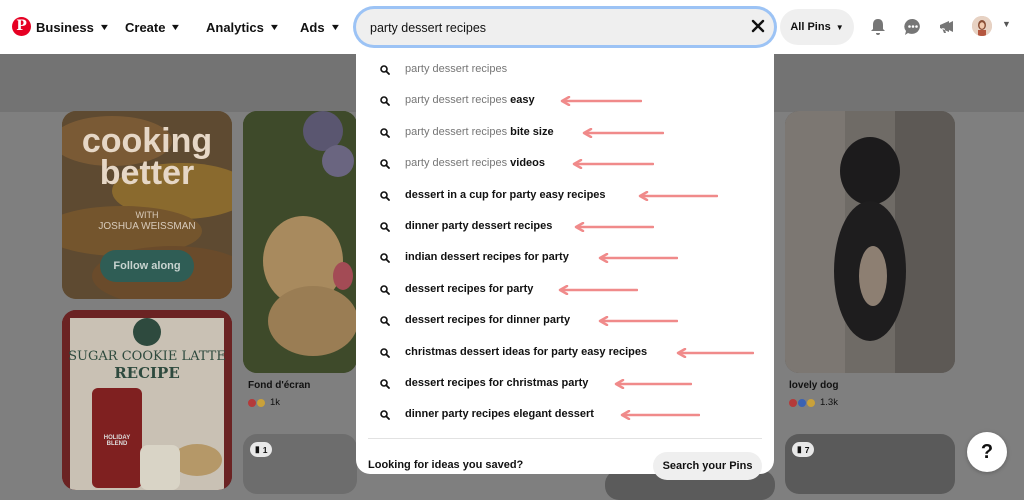 This screenshot has width=1024, height=500. Describe the element at coordinates (261, 449) in the screenshot. I see `pin-count-badge: ▮ 1` at that location.